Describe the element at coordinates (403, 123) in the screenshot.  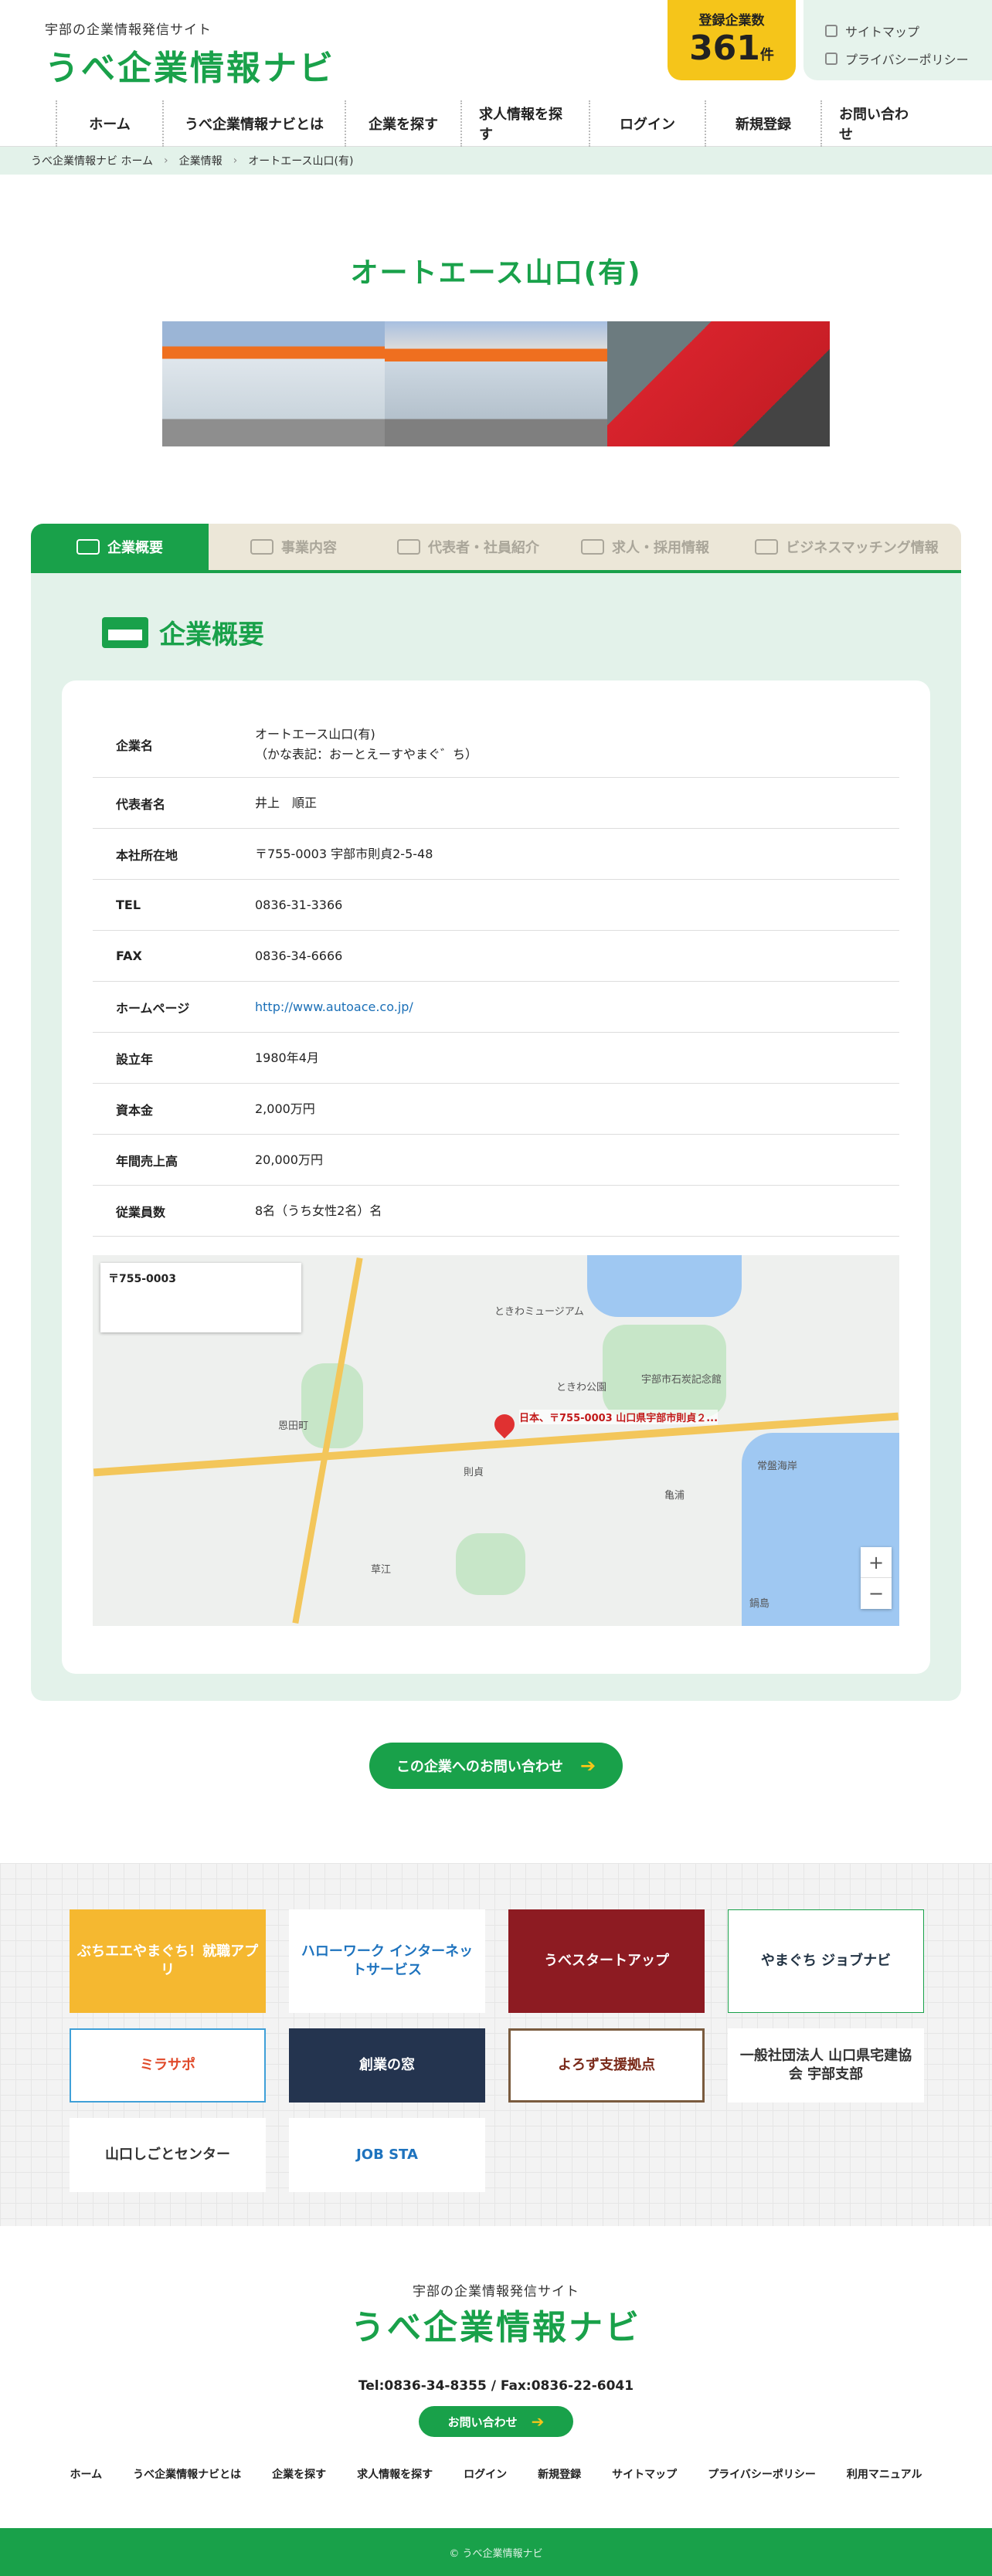
I see `nav-search-company: 企業を探す` at that location.